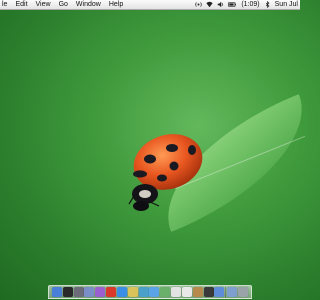 This screenshot has height=300, width=320. What do you see at coordinates (186, 292) in the screenshot?
I see `calendar-icon` at bounding box center [186, 292].